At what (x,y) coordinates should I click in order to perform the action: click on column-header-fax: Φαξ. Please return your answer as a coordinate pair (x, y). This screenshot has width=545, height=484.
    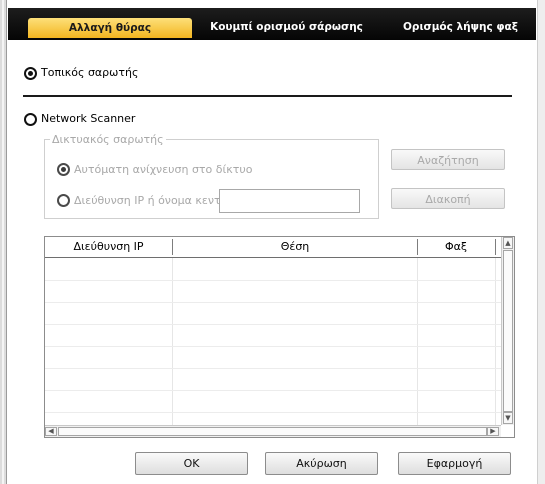
    Looking at the image, I should click on (456, 247).